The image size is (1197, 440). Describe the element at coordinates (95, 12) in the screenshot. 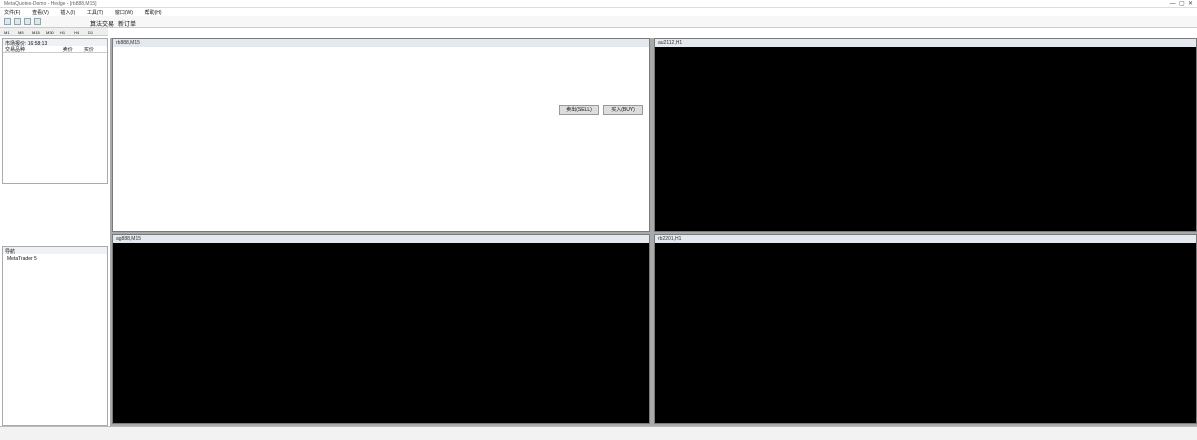

I see `menu-tools: 工具(T)` at that location.